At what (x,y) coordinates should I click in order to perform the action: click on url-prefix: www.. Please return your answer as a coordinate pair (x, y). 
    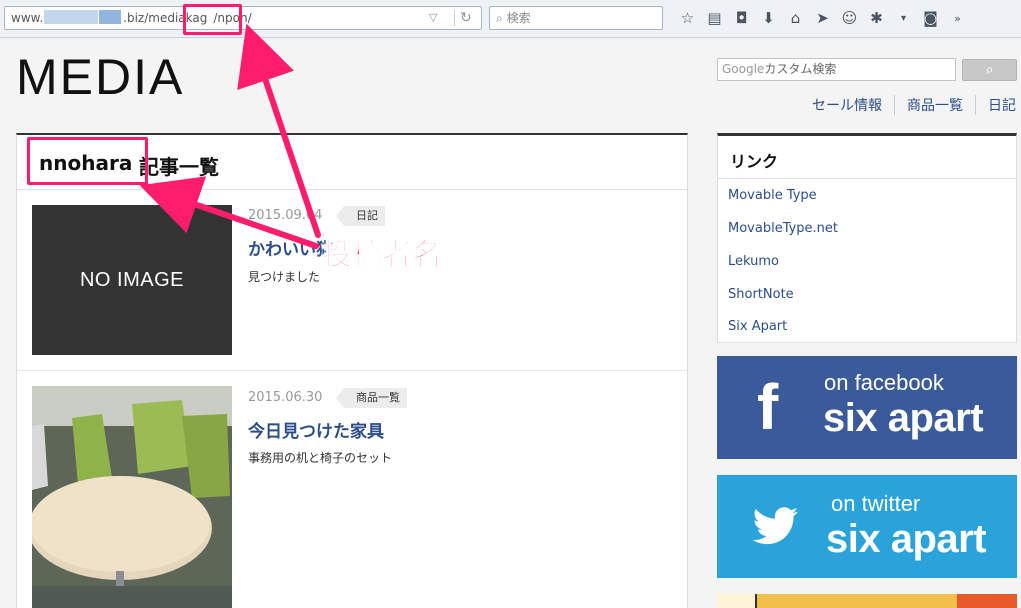
    Looking at the image, I should click on (27, 18).